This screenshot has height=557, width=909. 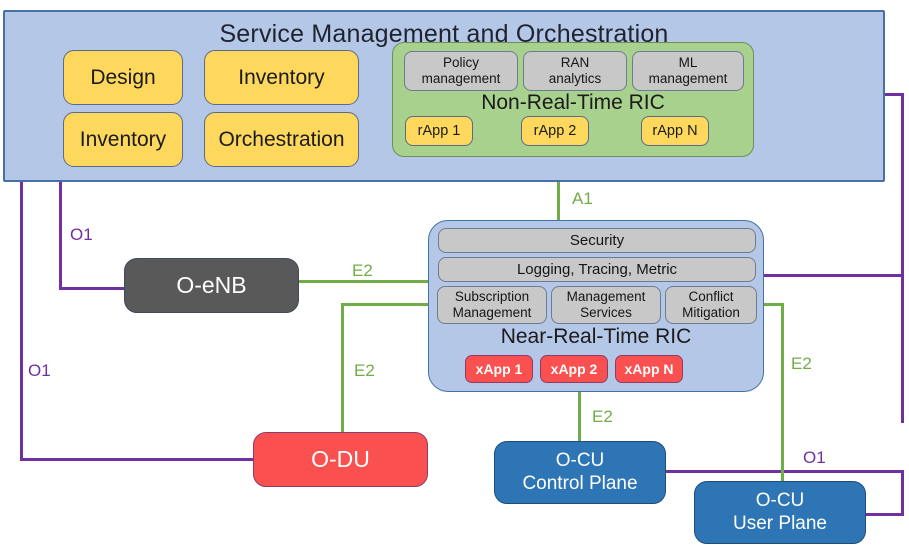 I want to click on node-o-cu-user-plane-line2: User Plane, so click(x=780, y=523).